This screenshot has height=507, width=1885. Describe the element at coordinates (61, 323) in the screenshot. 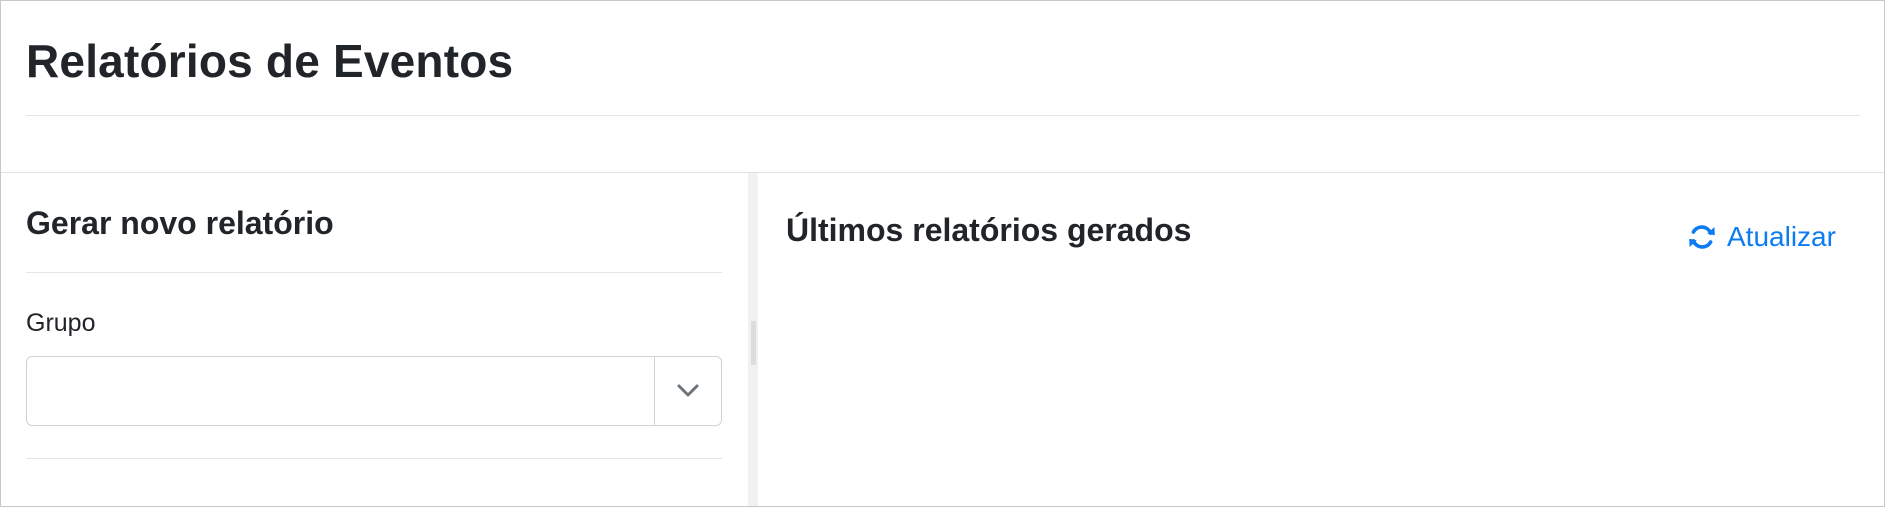

I see `group-label: Grupo` at that location.